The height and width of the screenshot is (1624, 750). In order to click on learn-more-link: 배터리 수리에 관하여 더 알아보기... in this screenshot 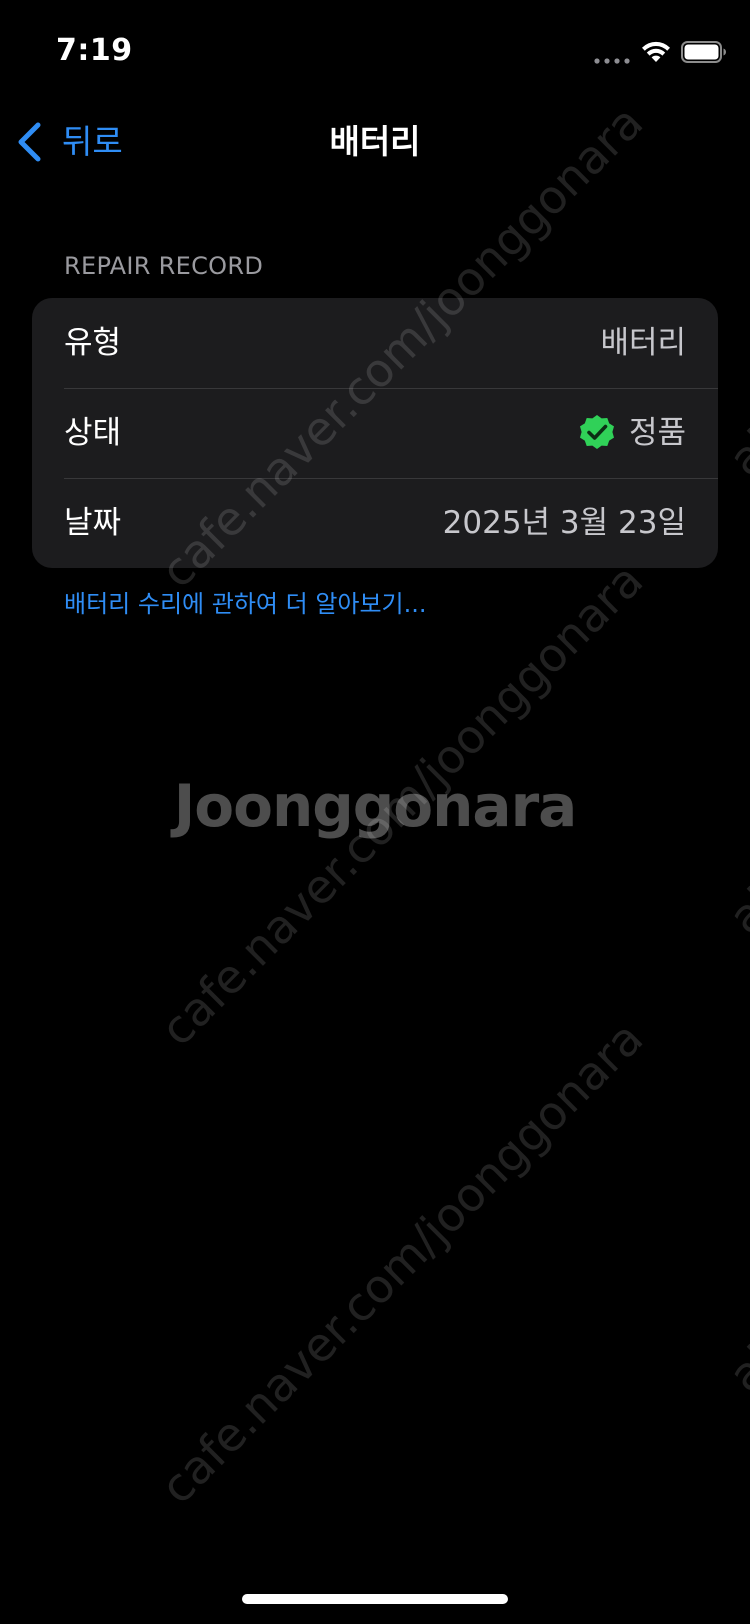, I will do `click(245, 601)`.